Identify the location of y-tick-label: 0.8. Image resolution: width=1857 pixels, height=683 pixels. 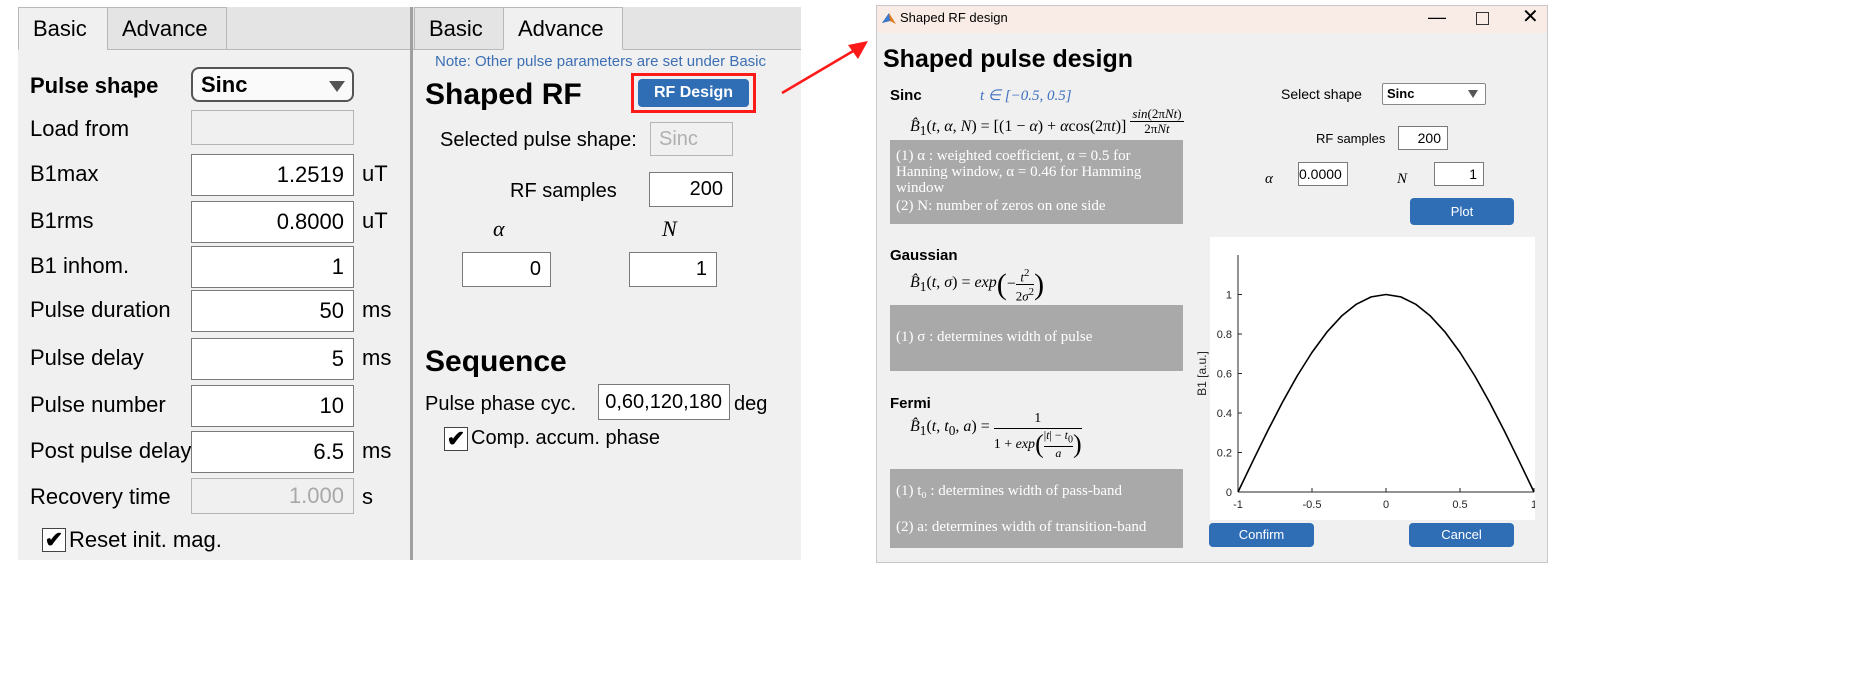
(1224, 335).